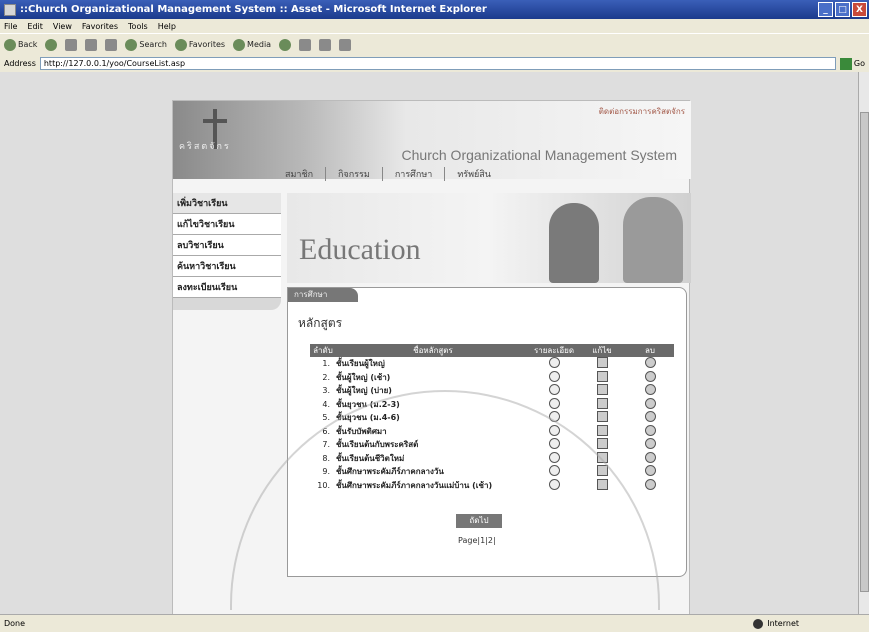 This screenshot has height=632, width=869. I want to click on refresh-icon, so click(91, 44).